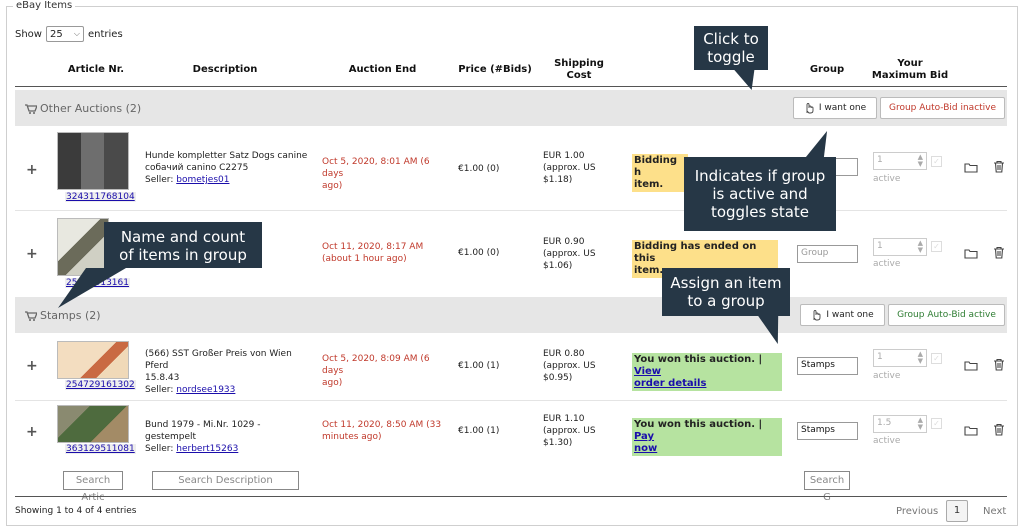 This screenshot has height=532, width=1024. I want to click on header-shipping: Shipping Cost, so click(579, 70).